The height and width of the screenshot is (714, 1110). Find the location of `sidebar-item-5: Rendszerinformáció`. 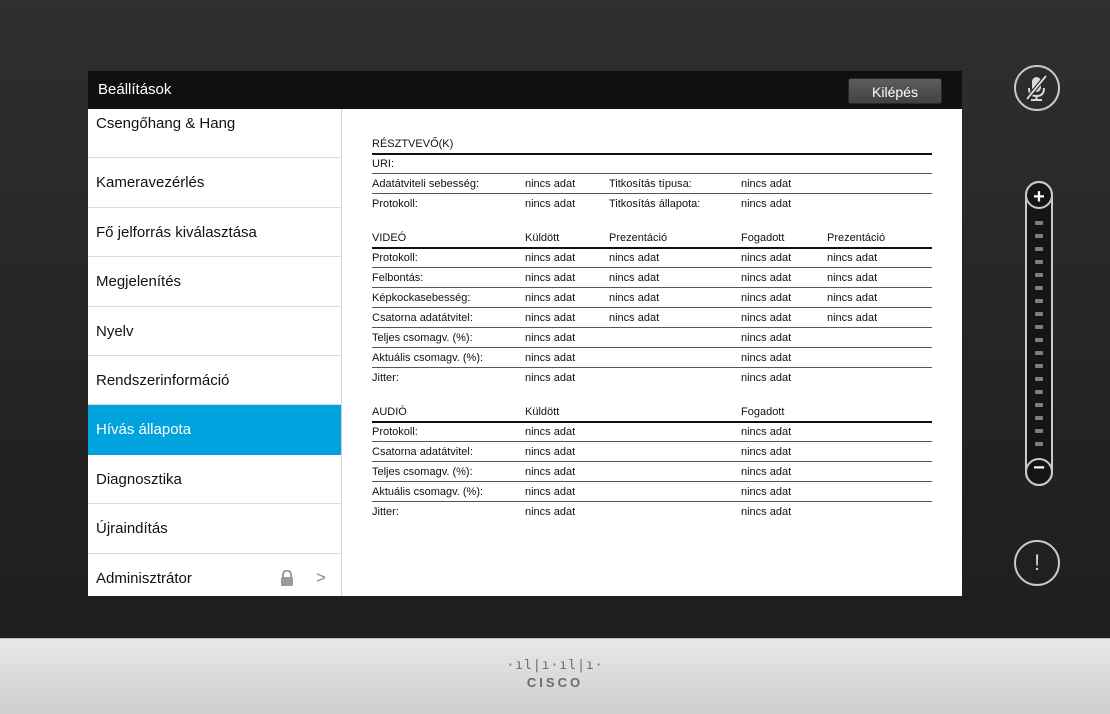

sidebar-item-5: Rendszerinformáció is located at coordinates (214, 381).